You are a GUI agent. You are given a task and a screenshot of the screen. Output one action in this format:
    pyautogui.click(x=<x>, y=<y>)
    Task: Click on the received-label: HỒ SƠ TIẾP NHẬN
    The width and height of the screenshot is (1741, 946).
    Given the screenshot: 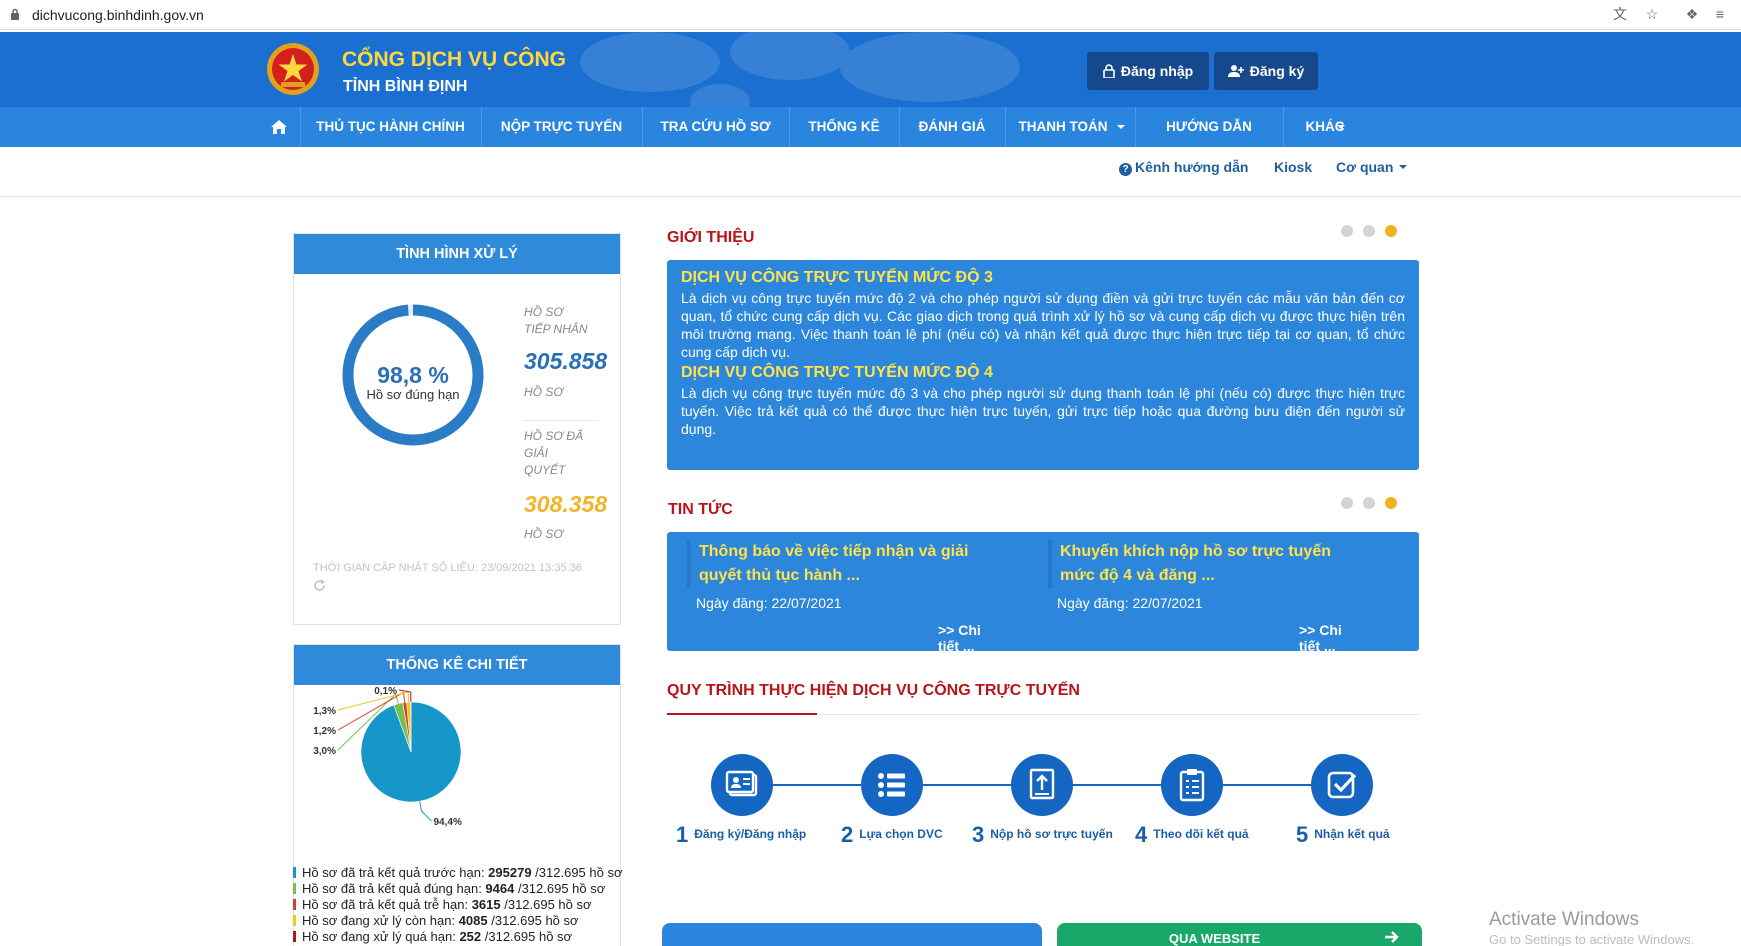 What is the action you would take?
    pyautogui.click(x=556, y=321)
    